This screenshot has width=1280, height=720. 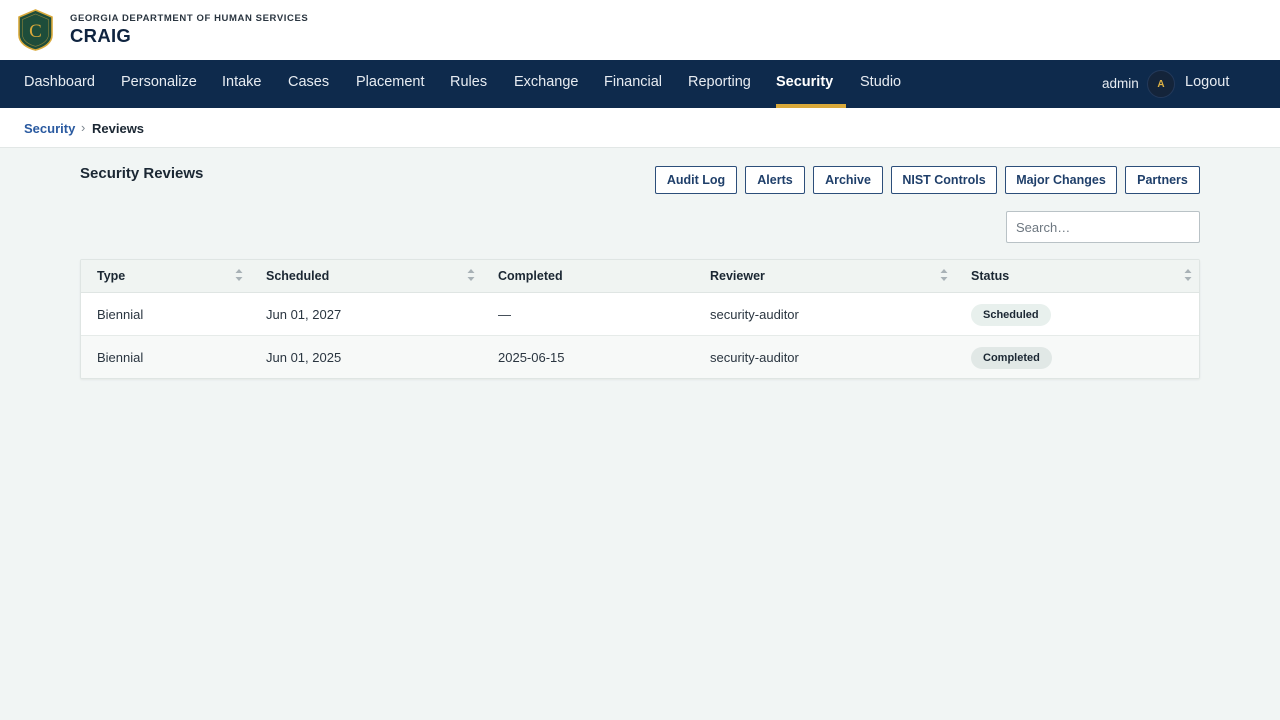 I want to click on app-name: CRAIG, so click(x=100, y=36).